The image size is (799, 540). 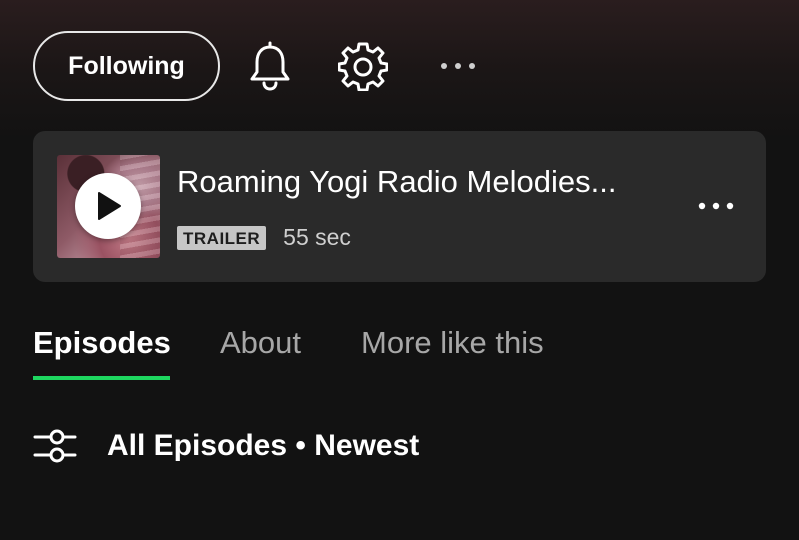 I want to click on trailer-cover-art, so click(x=108, y=206).